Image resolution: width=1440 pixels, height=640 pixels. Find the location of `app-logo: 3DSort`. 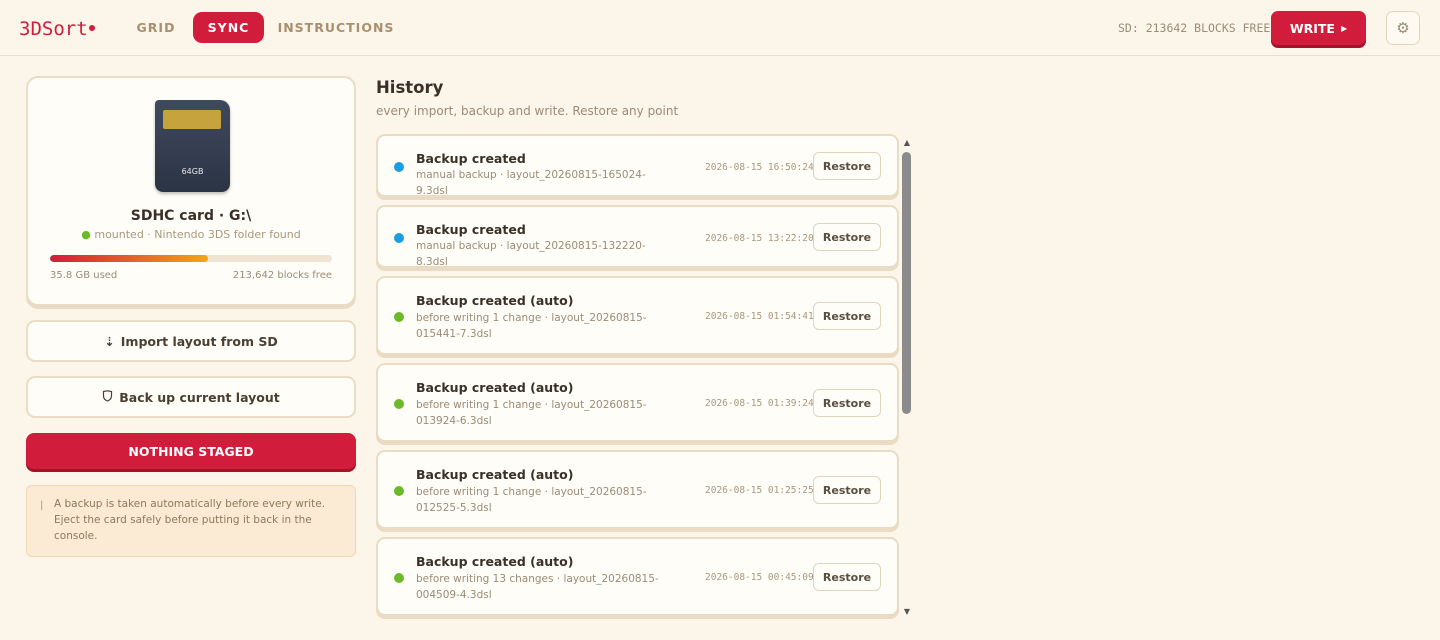

app-logo: 3DSort is located at coordinates (53, 29).